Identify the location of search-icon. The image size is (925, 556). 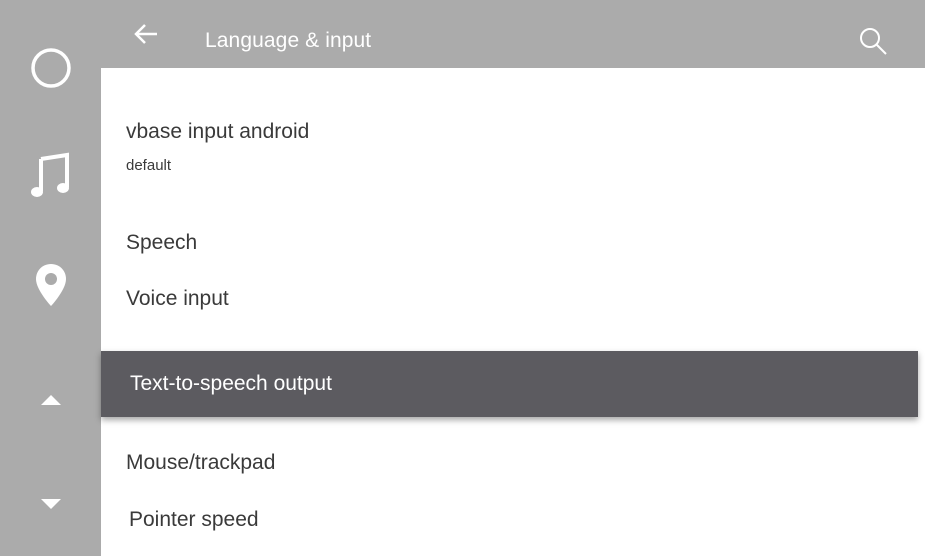
(873, 41).